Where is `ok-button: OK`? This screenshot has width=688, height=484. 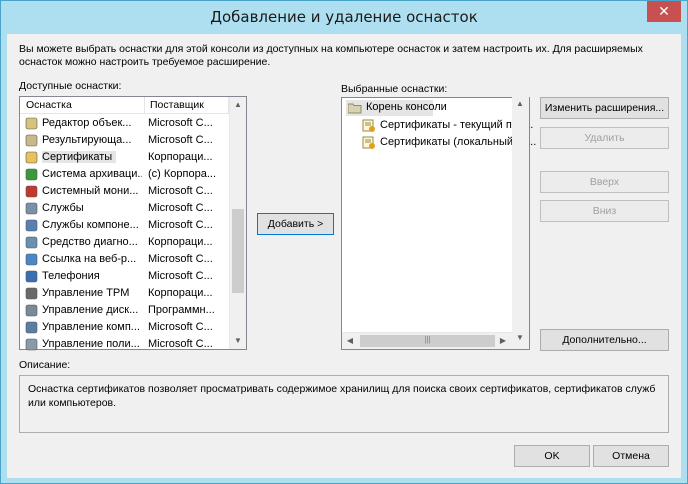 ok-button: OK is located at coordinates (552, 456).